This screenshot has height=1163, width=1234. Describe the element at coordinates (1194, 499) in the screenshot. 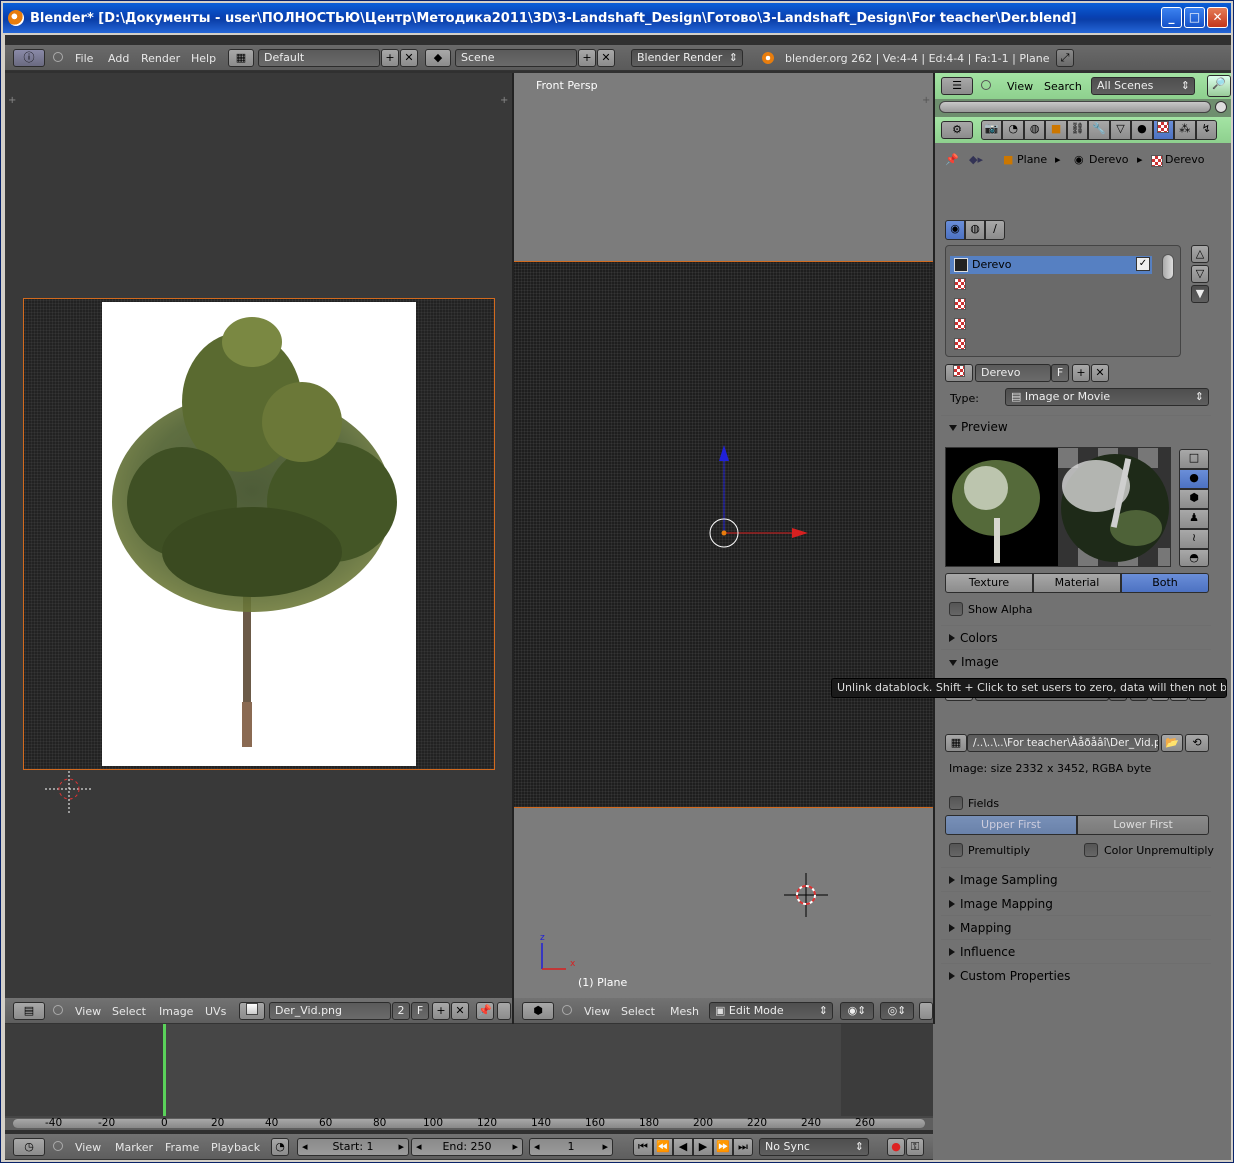

I see `preview-cube-icon: ⬢` at that location.